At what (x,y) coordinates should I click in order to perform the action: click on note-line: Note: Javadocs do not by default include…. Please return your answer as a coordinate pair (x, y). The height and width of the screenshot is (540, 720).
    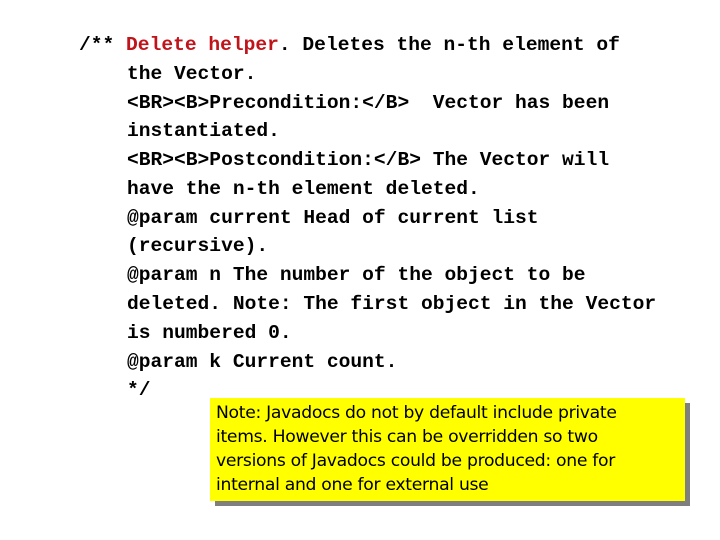
    Looking at the image, I should click on (416, 413).